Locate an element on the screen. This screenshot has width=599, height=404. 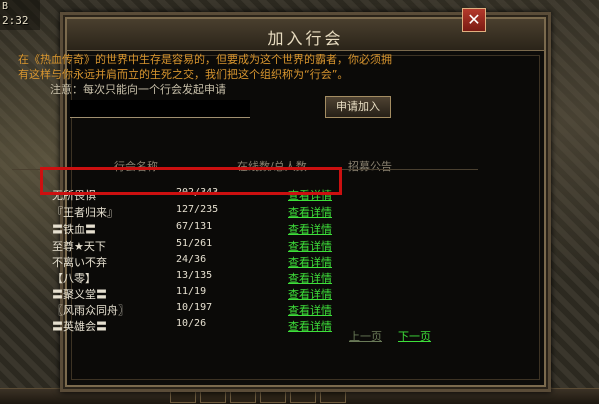
column-header-guild-name: 行会名称 is located at coordinates (136, 166).